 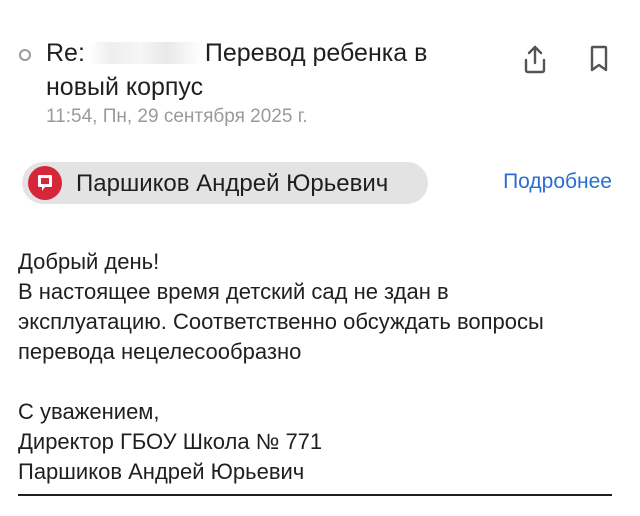 I want to click on bookmark-button, so click(x=599, y=59).